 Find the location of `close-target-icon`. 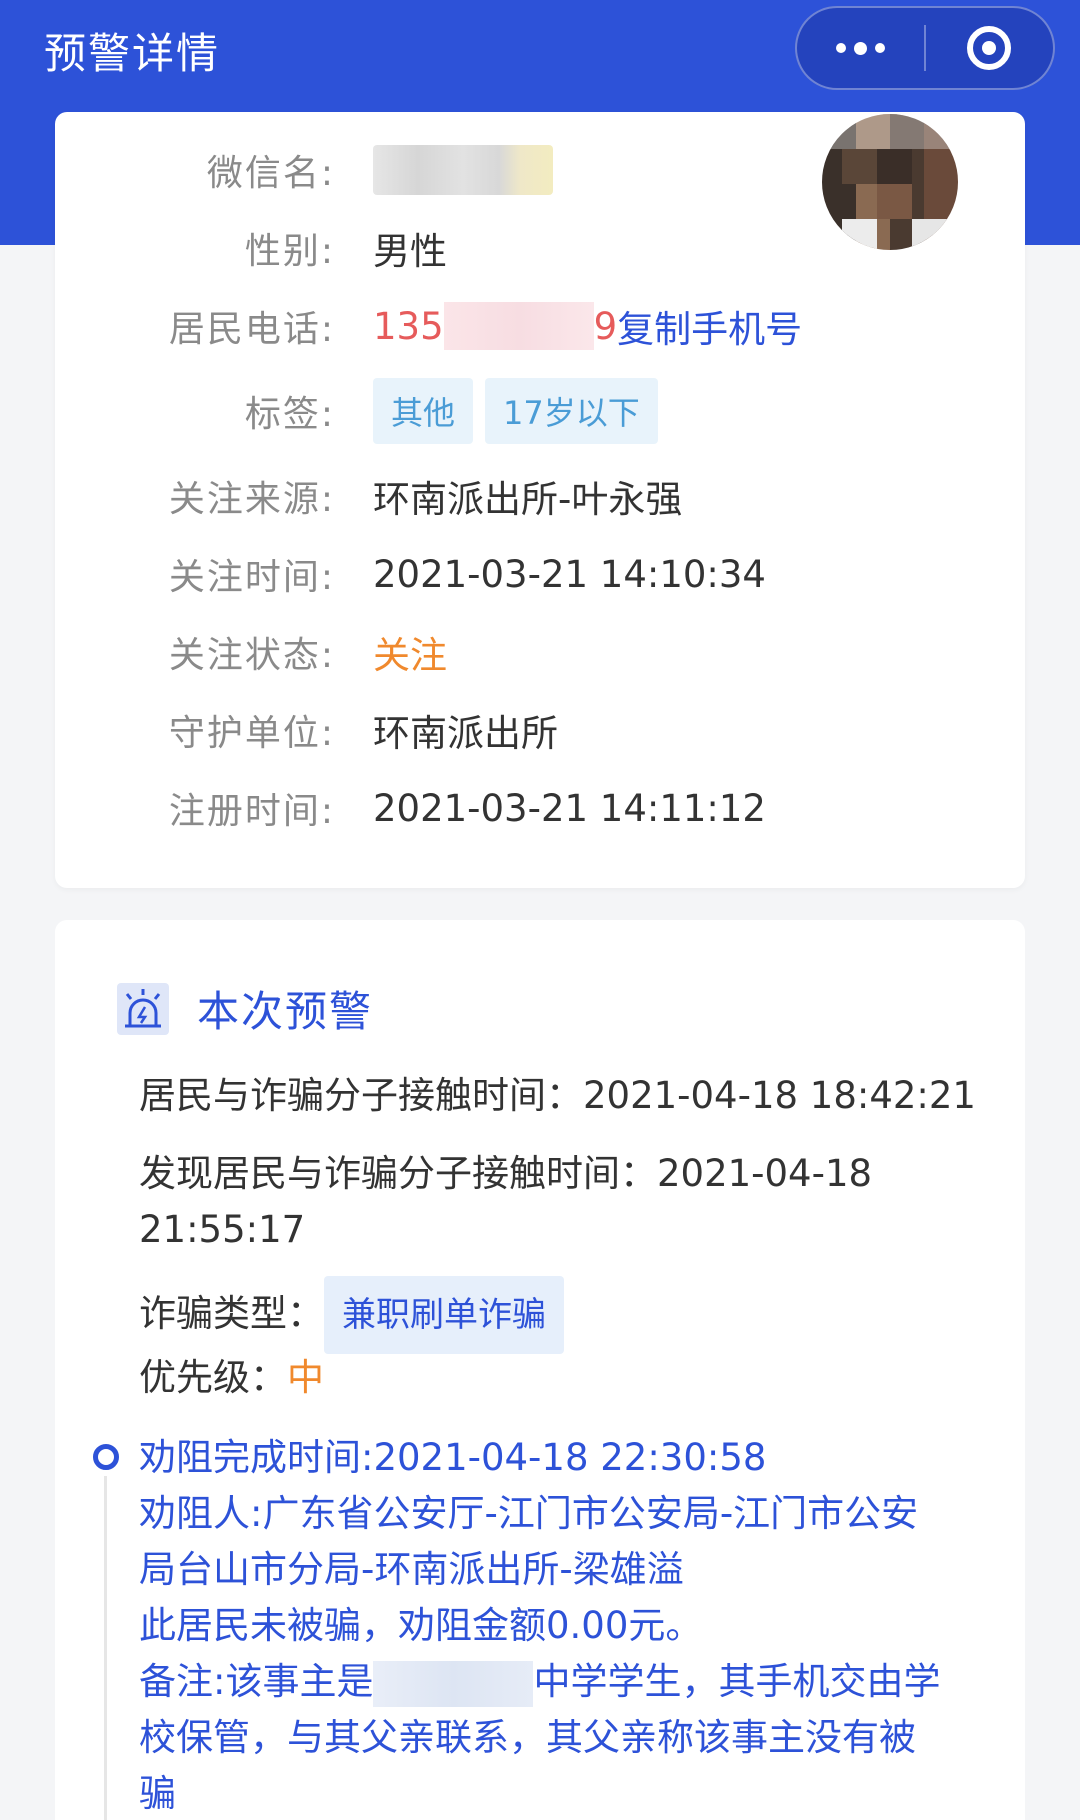

close-target-icon is located at coordinates (989, 48).